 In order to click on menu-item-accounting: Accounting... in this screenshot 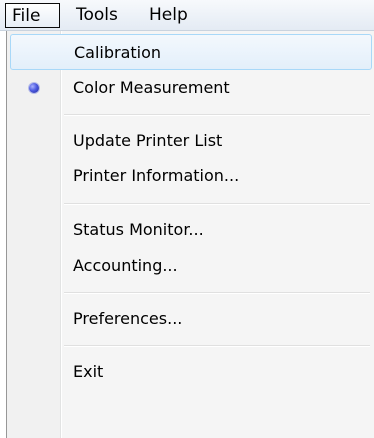, I will do `click(190, 266)`.